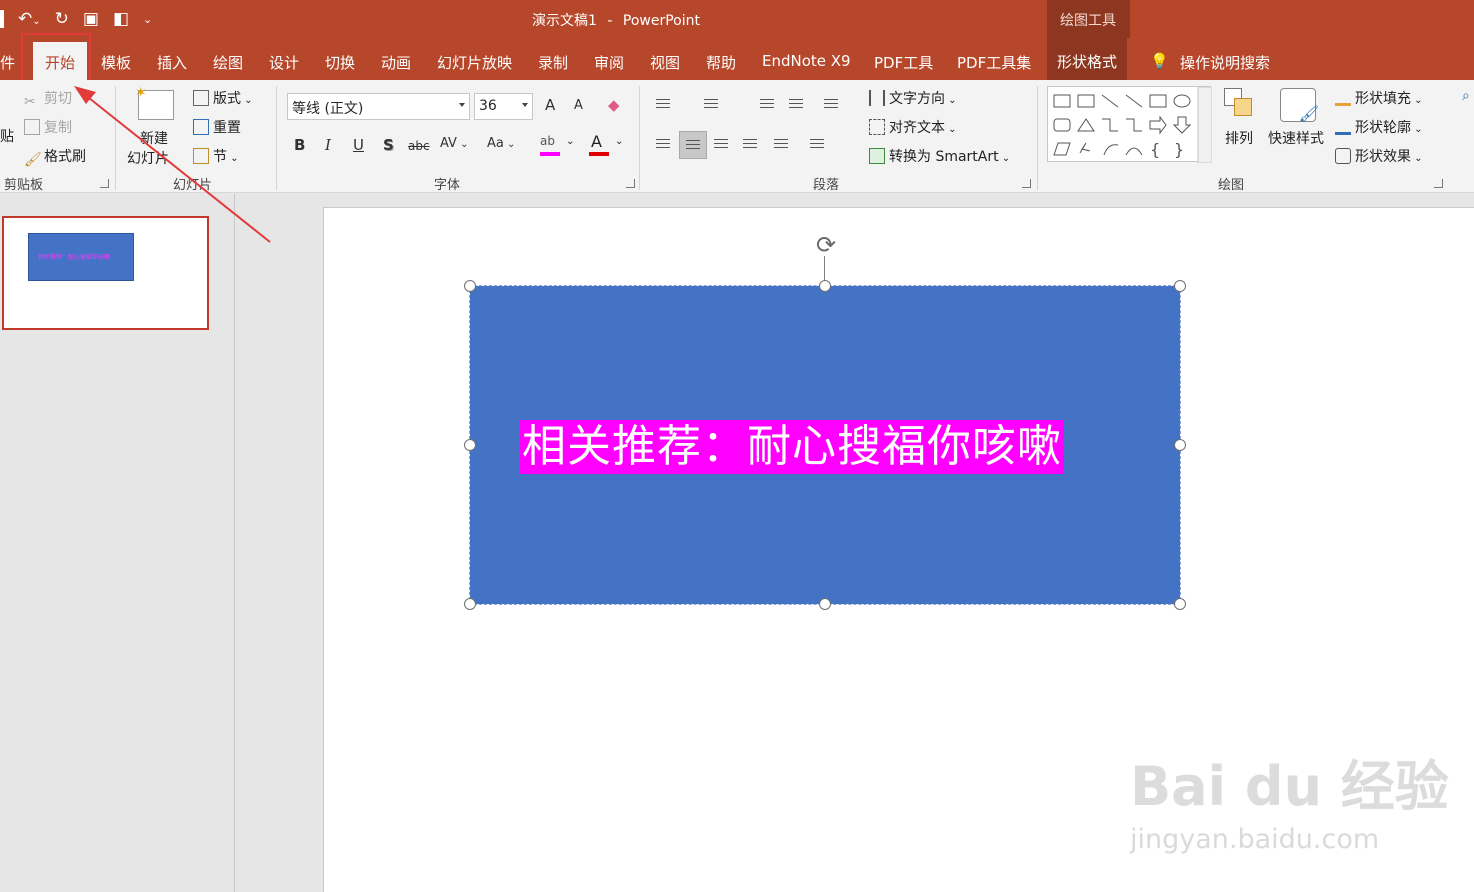 The width and height of the screenshot is (1474, 892). What do you see at coordinates (903, 62) in the screenshot?
I see `tab-pdf-tools: PDF工具` at bounding box center [903, 62].